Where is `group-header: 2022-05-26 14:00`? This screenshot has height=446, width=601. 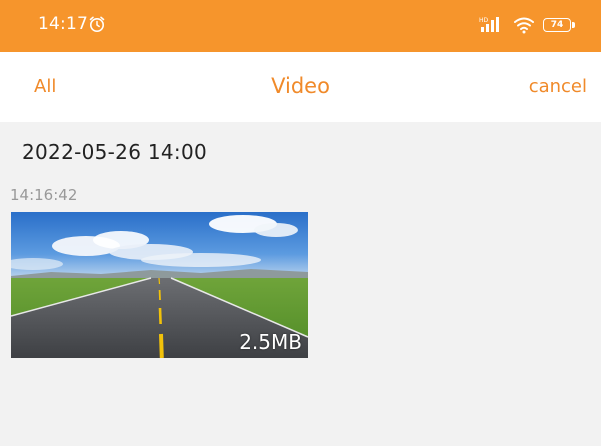
group-header: 2022-05-26 14:00 is located at coordinates (115, 152).